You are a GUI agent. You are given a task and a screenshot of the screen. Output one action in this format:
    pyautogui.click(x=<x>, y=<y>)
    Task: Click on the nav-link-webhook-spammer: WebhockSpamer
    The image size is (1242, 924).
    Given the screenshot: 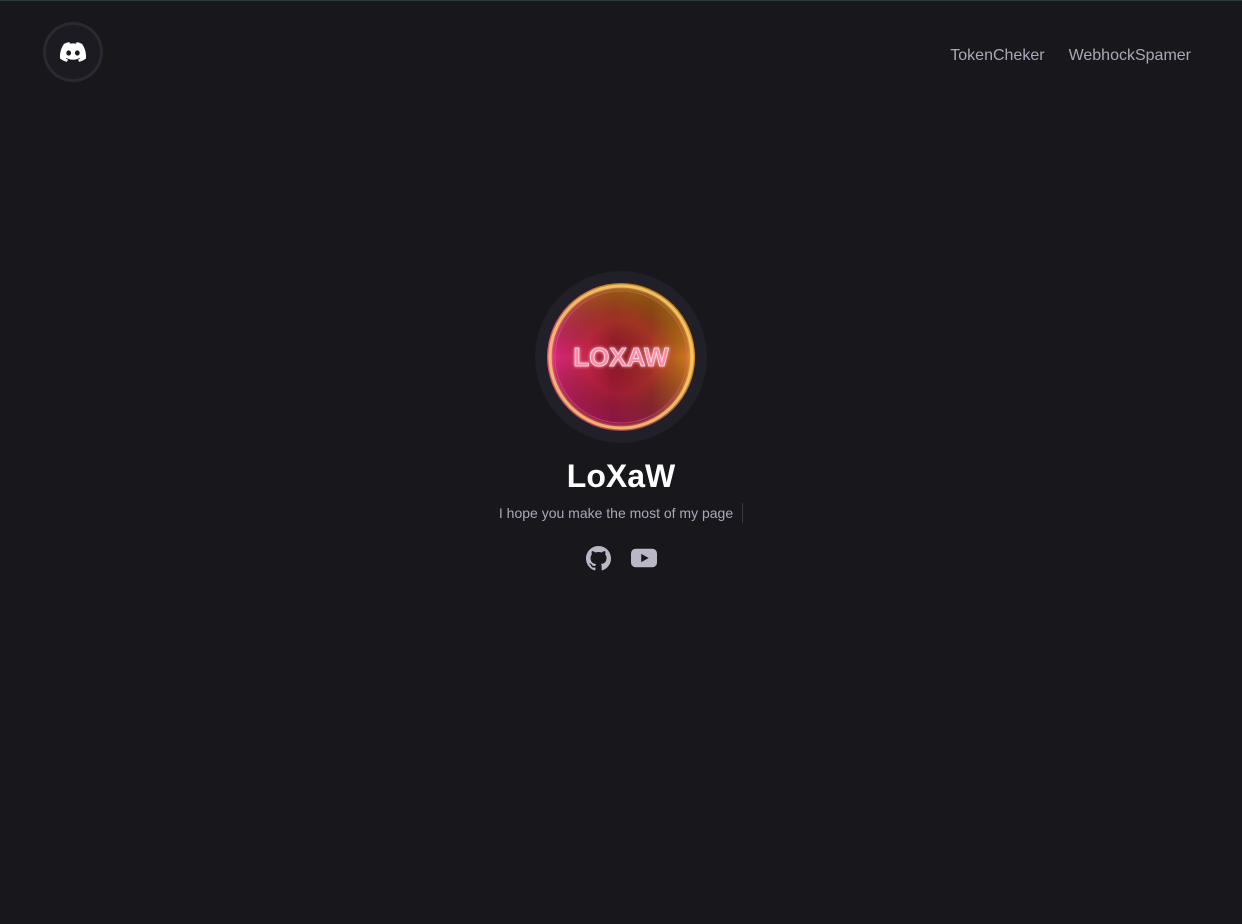 What is the action you would take?
    pyautogui.click(x=1130, y=56)
    